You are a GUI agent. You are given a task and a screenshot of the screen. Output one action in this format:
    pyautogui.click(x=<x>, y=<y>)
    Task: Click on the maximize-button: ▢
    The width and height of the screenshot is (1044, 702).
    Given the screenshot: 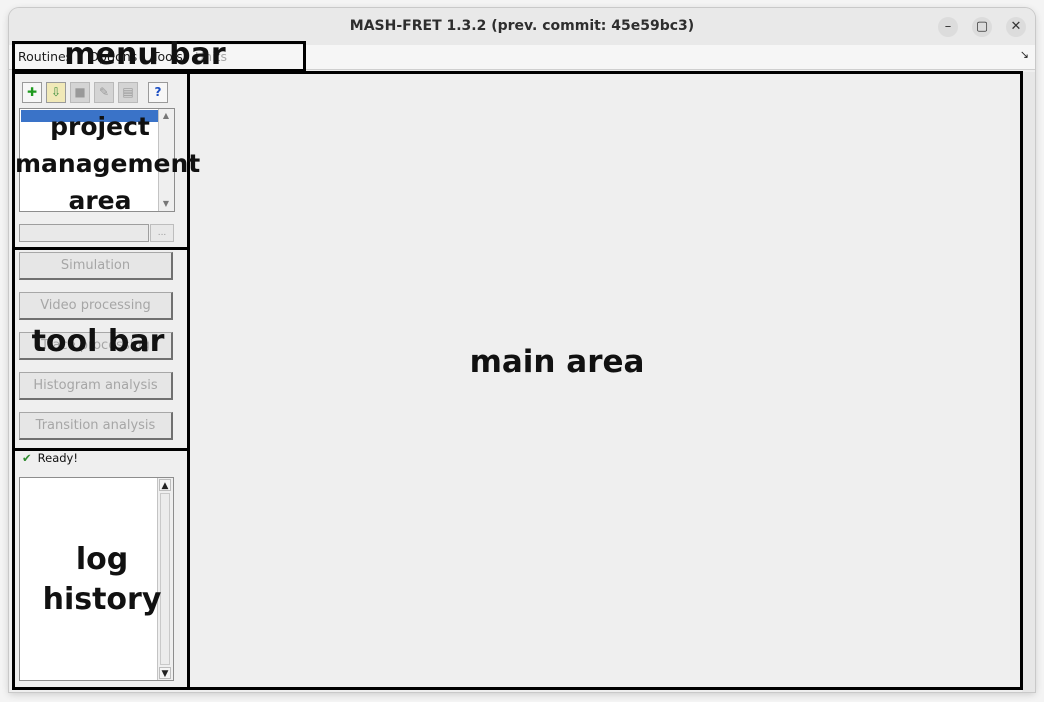 What is the action you would take?
    pyautogui.click(x=982, y=27)
    